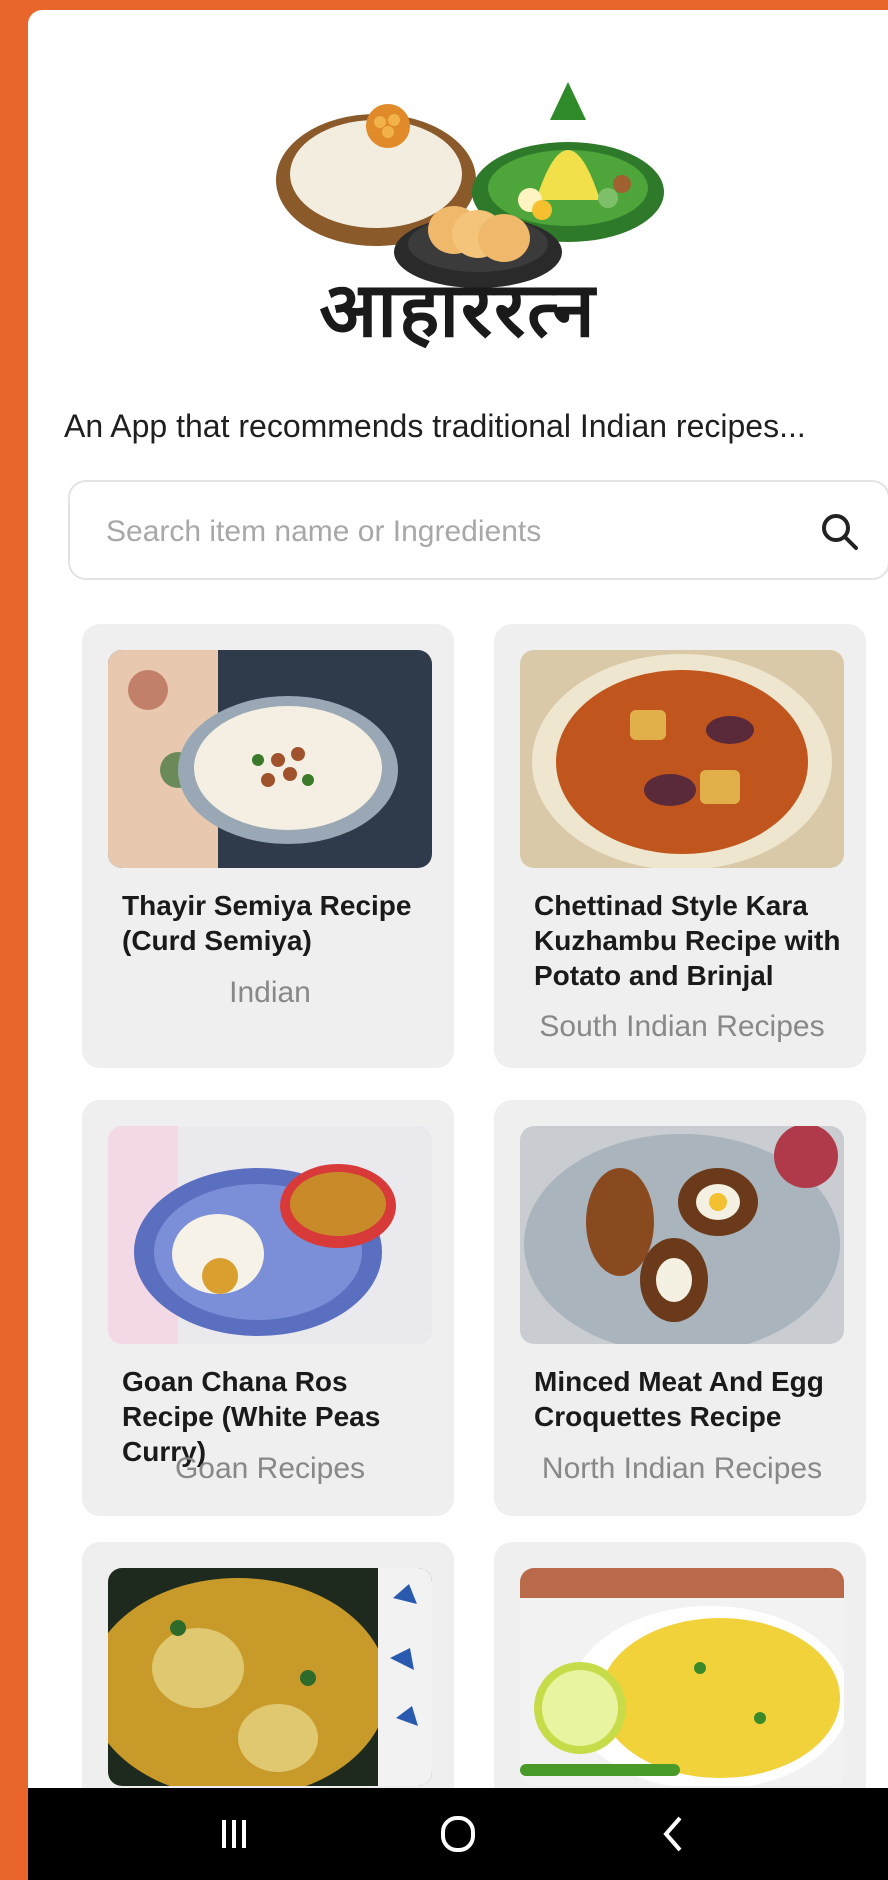 Image resolution: width=888 pixels, height=1880 pixels. I want to click on recipe-title: Thayir Semiya Recipe (Curd Semiya), so click(267, 923).